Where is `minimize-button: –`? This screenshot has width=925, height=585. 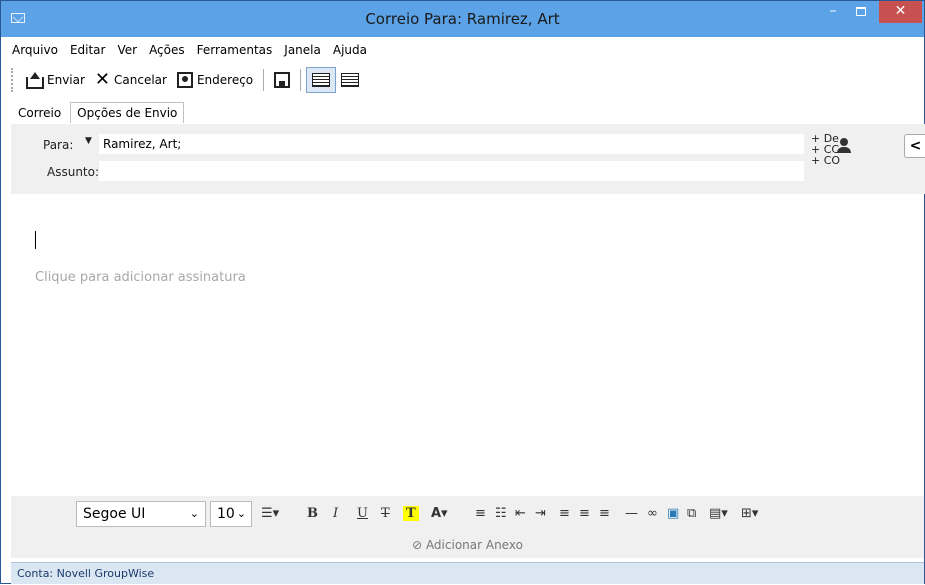 minimize-button: – is located at coordinates (833, 12).